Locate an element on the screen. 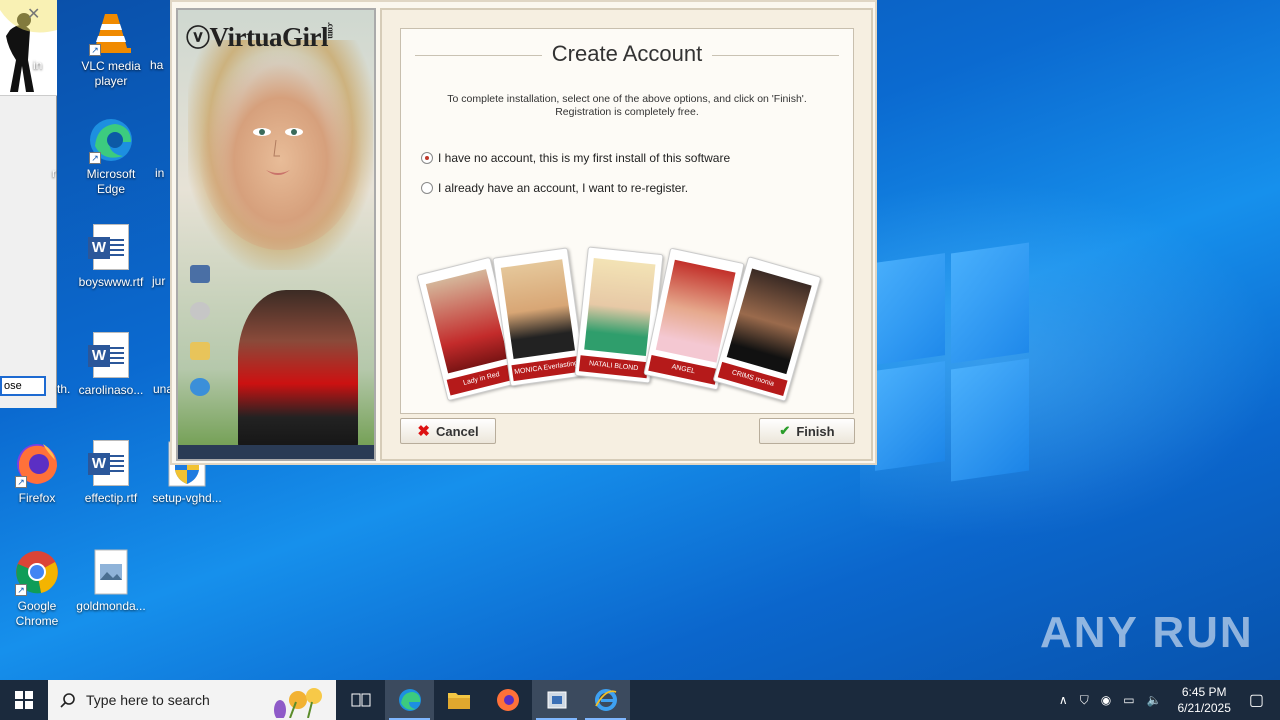 This screenshot has width=1280, height=720. edge-icon is located at coordinates (409, 700).